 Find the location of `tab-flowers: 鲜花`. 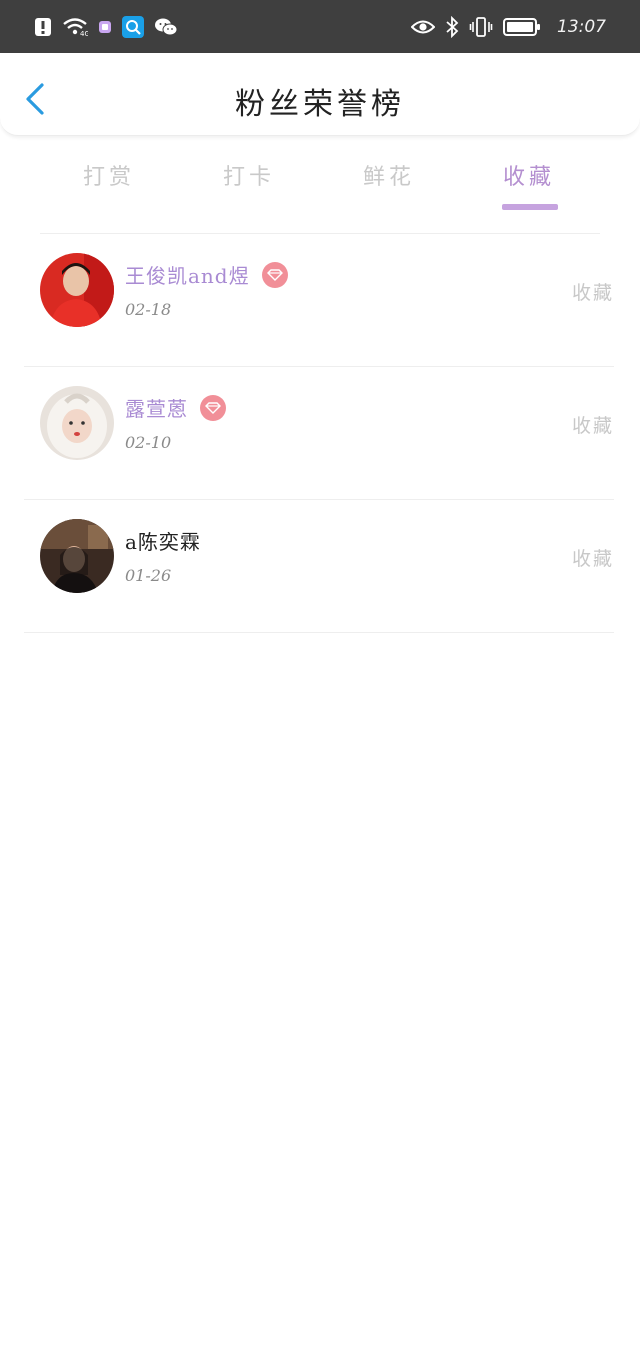

tab-flowers: 鲜花 is located at coordinates (389, 175).